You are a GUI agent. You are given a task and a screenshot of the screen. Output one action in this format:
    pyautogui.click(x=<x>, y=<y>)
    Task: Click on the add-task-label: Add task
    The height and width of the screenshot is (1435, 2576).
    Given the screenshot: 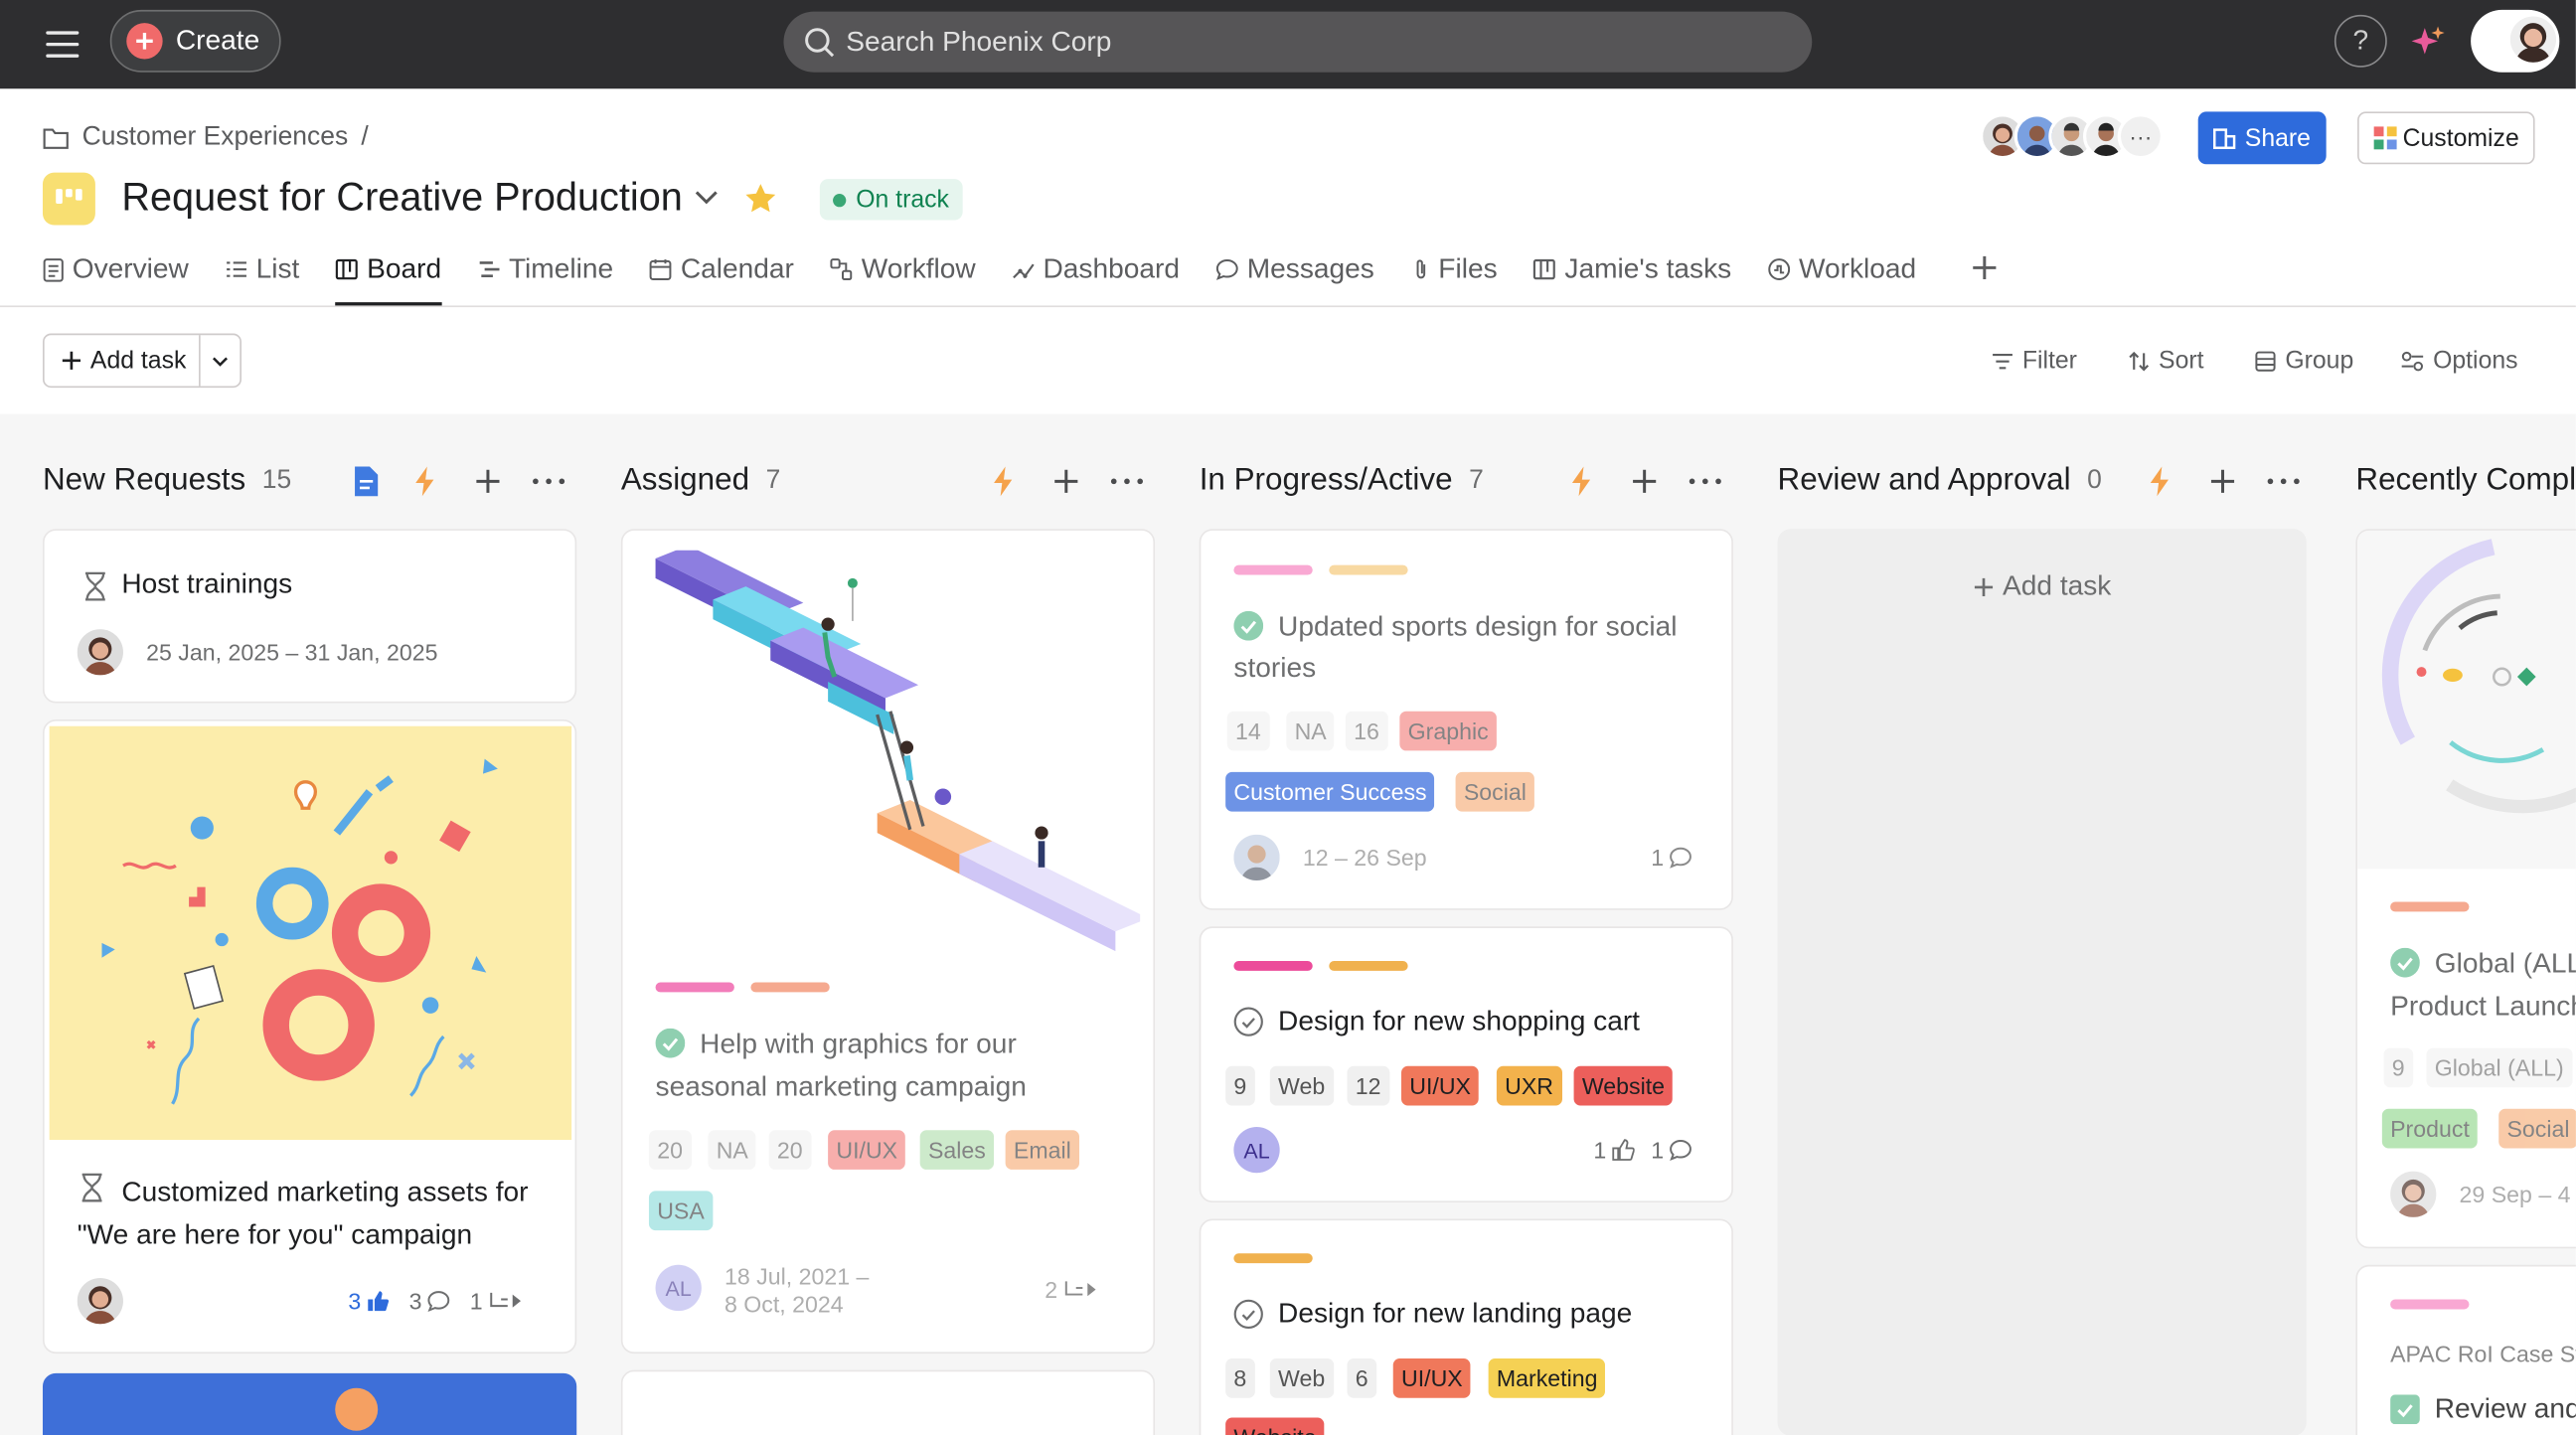 What is the action you would take?
    pyautogui.click(x=2057, y=585)
    